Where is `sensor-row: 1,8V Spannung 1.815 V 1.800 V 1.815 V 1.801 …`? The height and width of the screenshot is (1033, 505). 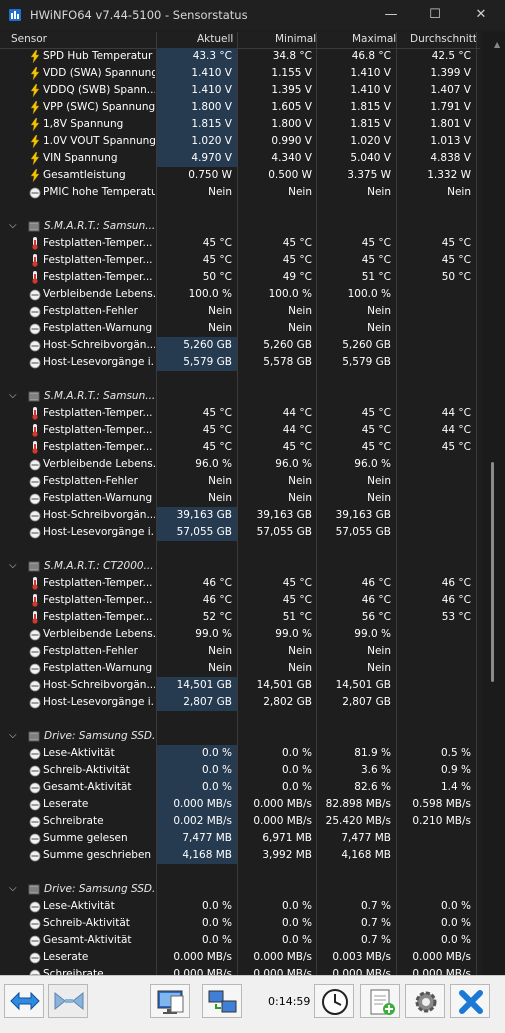 sensor-row: 1,8V Spannung 1.815 V 1.800 V 1.815 V 1.801 … is located at coordinates (240, 124).